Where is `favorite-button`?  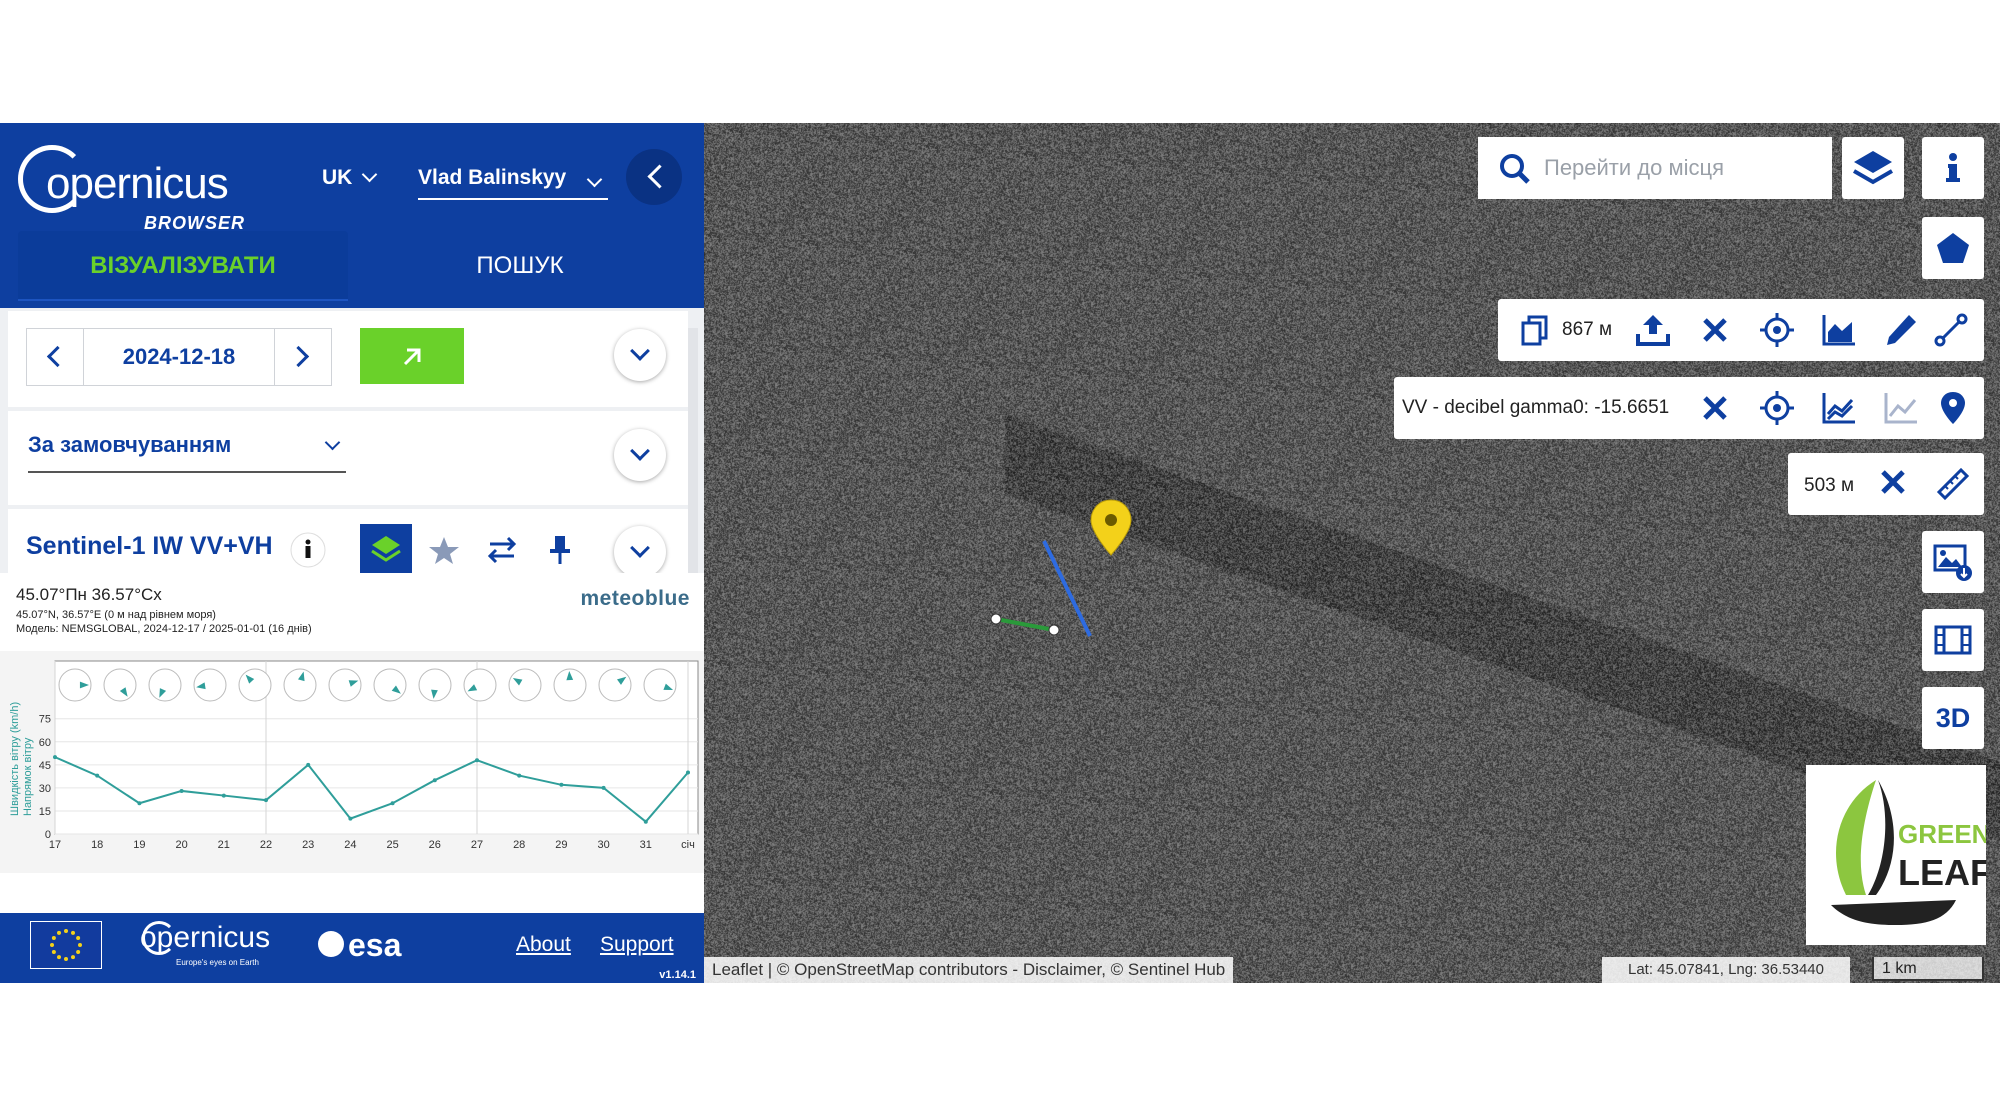 favorite-button is located at coordinates (444, 549).